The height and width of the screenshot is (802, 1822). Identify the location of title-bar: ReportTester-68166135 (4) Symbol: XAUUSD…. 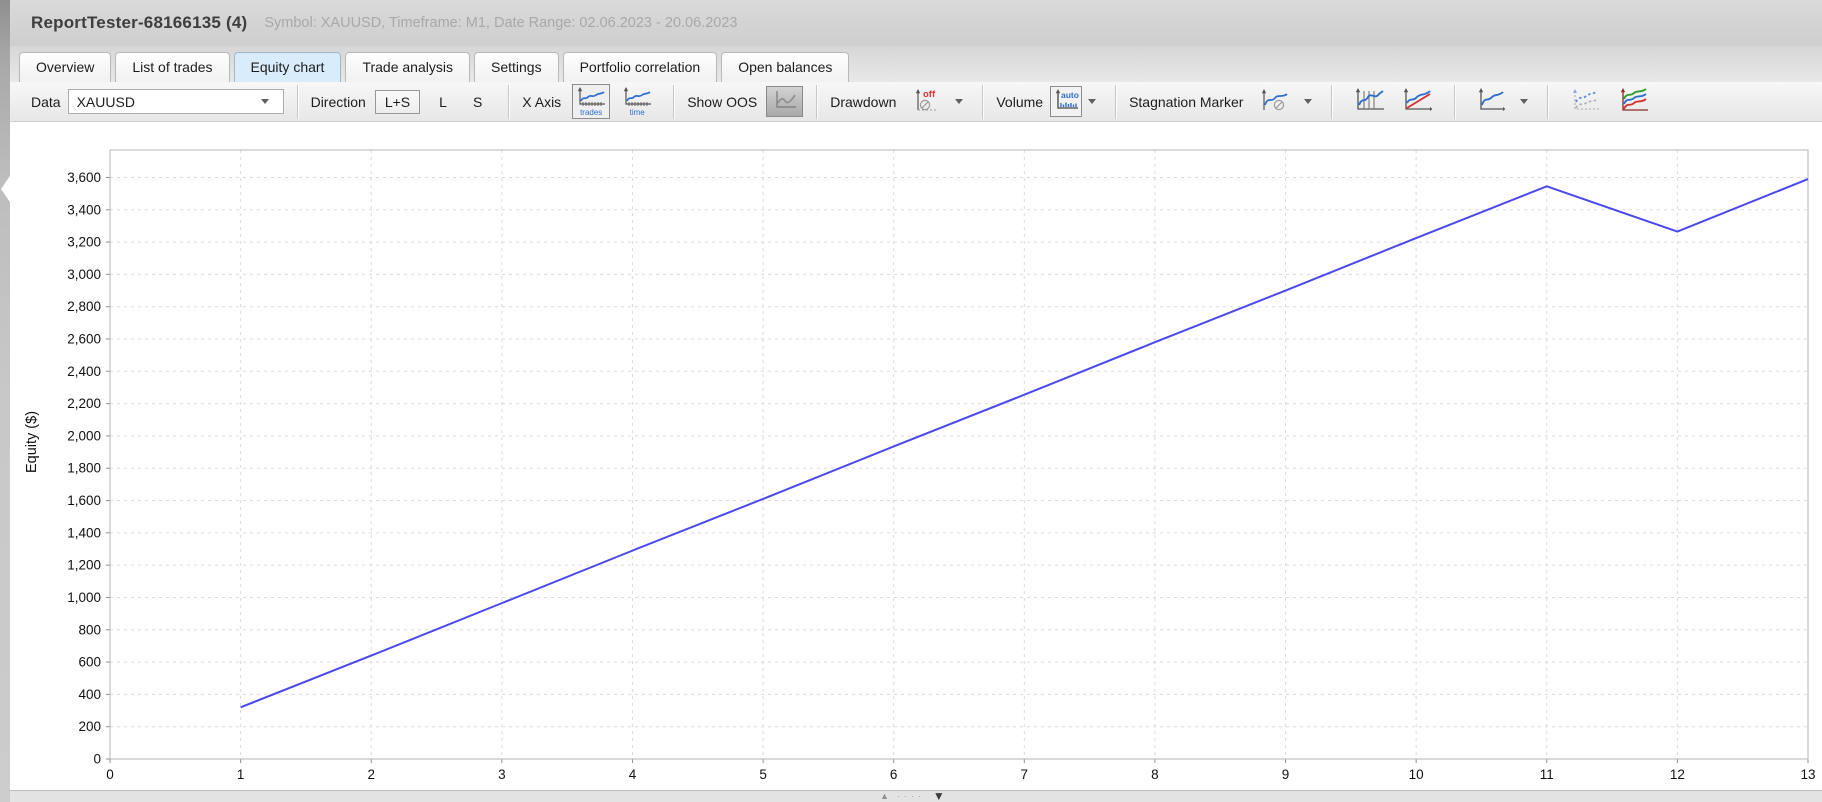
(916, 23).